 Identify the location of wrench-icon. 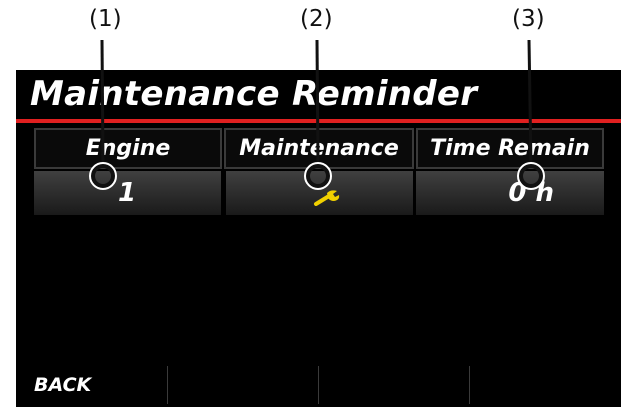
(328, 198).